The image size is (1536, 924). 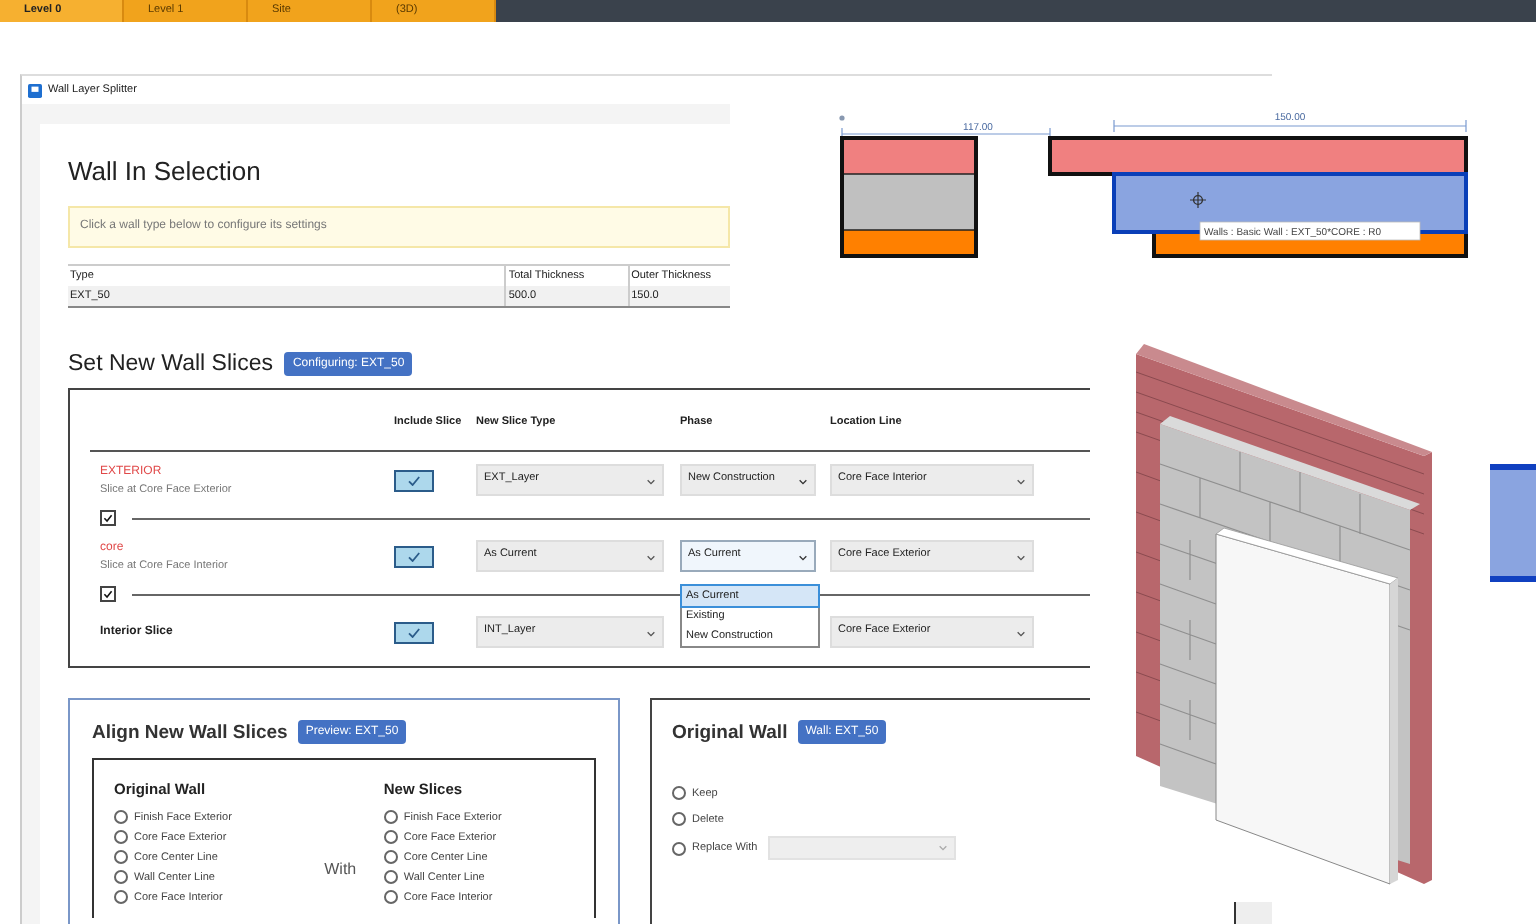 What do you see at coordinates (341, 870) in the screenshot?
I see `connector-label: With` at bounding box center [341, 870].